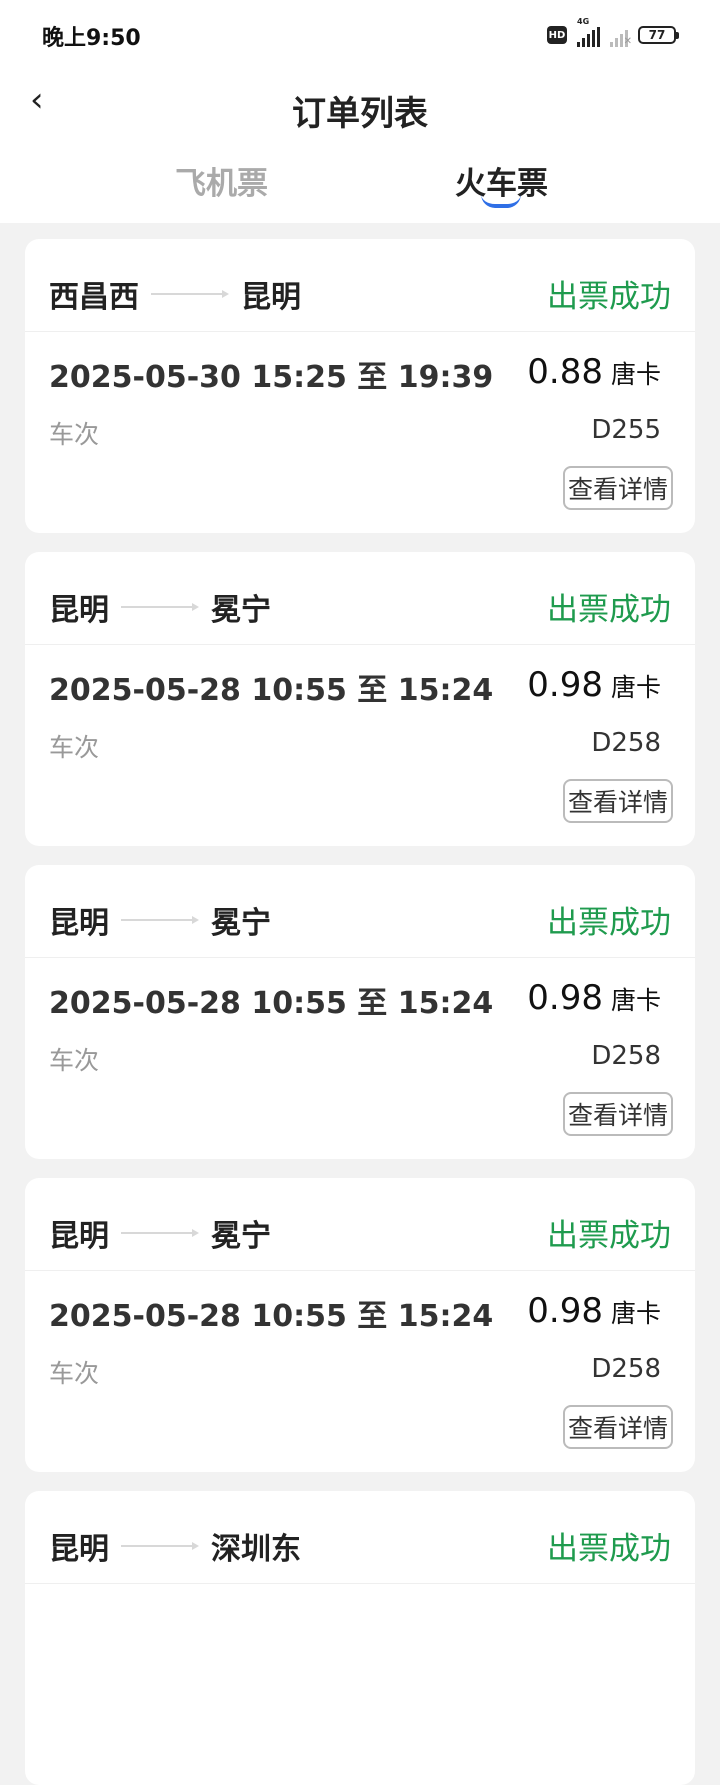  What do you see at coordinates (621, 35) in the screenshot?
I see `signal-weak-icon: ✕` at bounding box center [621, 35].